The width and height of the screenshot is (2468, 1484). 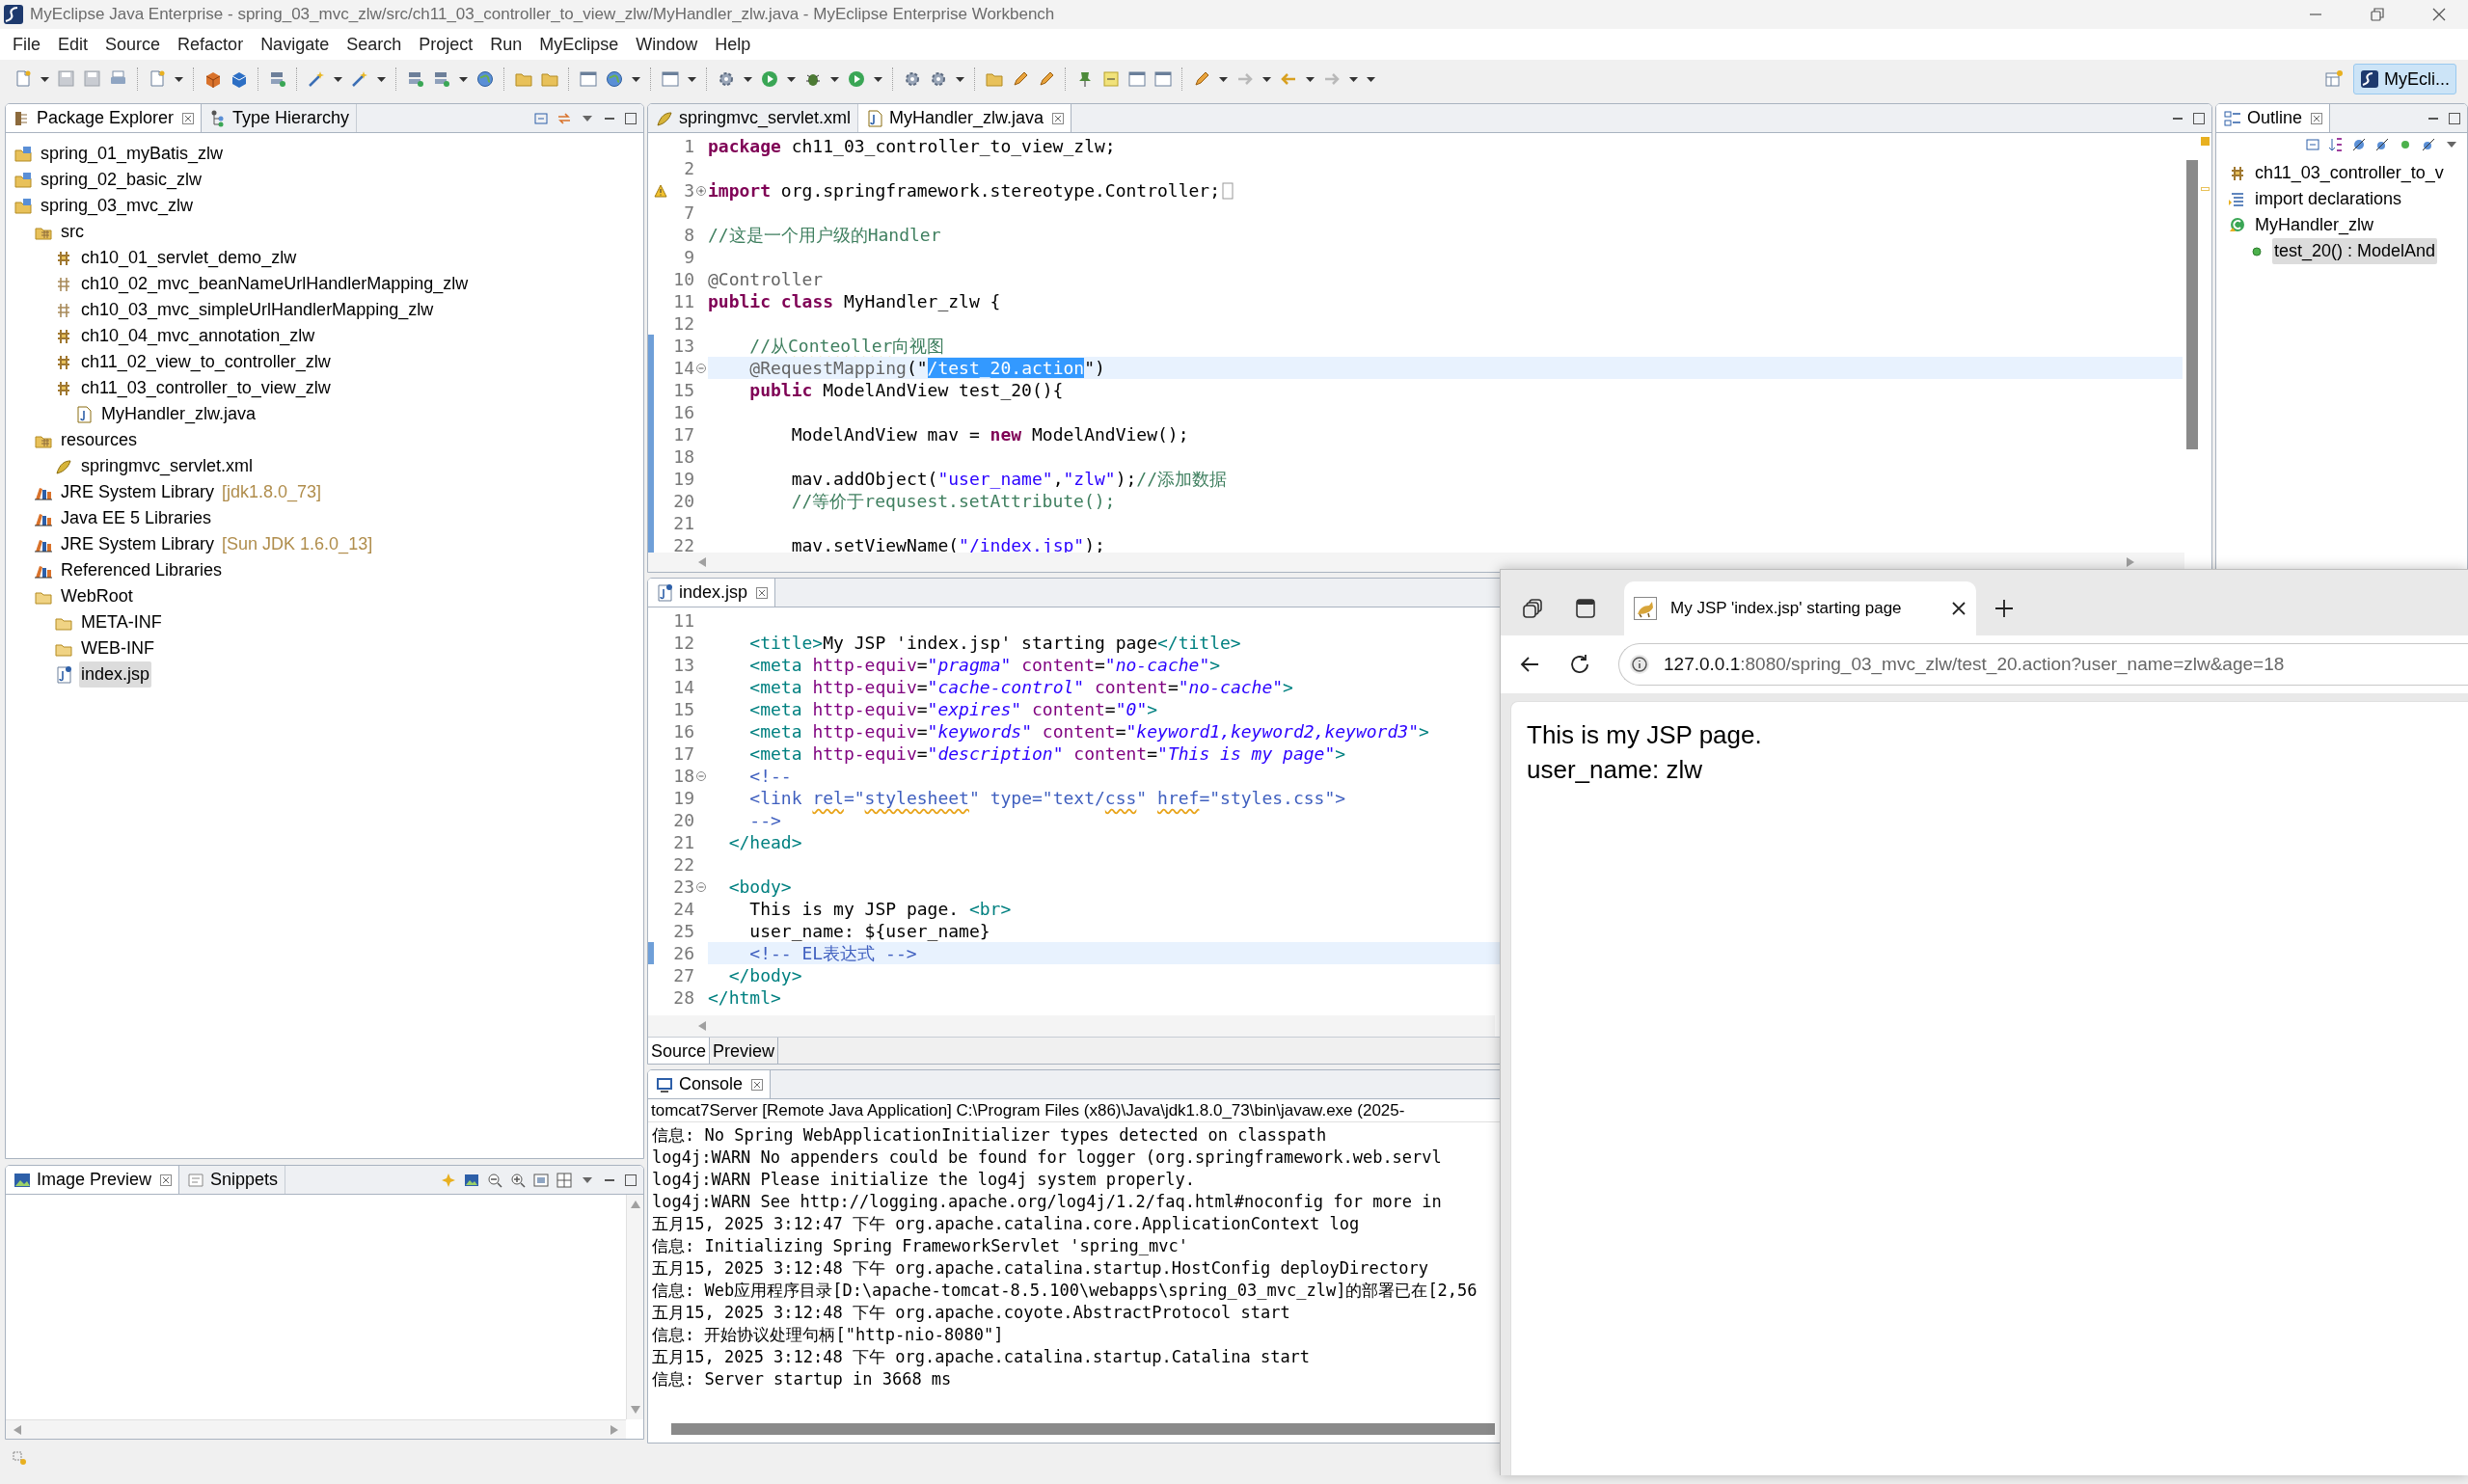 I want to click on panel-tab: Outline, so click(x=2273, y=118).